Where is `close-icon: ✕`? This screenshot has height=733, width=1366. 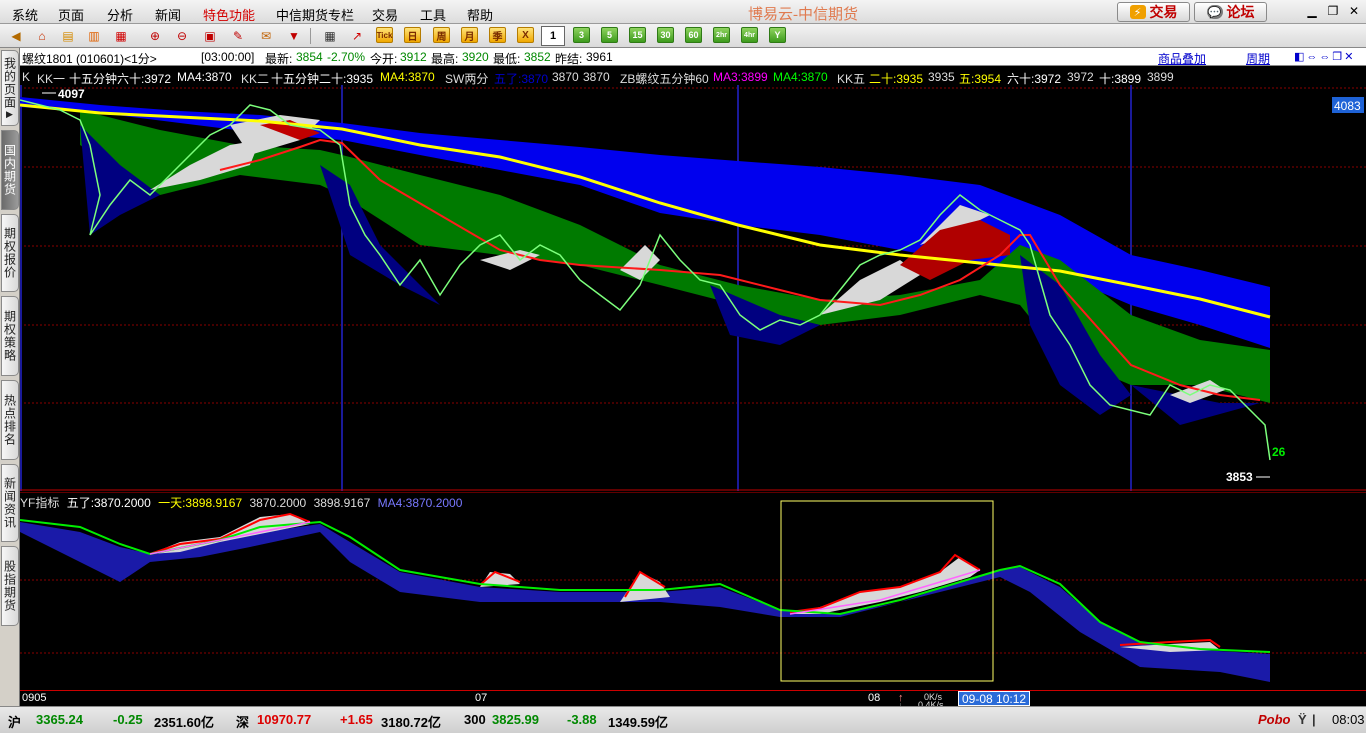 close-icon: ✕ is located at coordinates (1354, 11).